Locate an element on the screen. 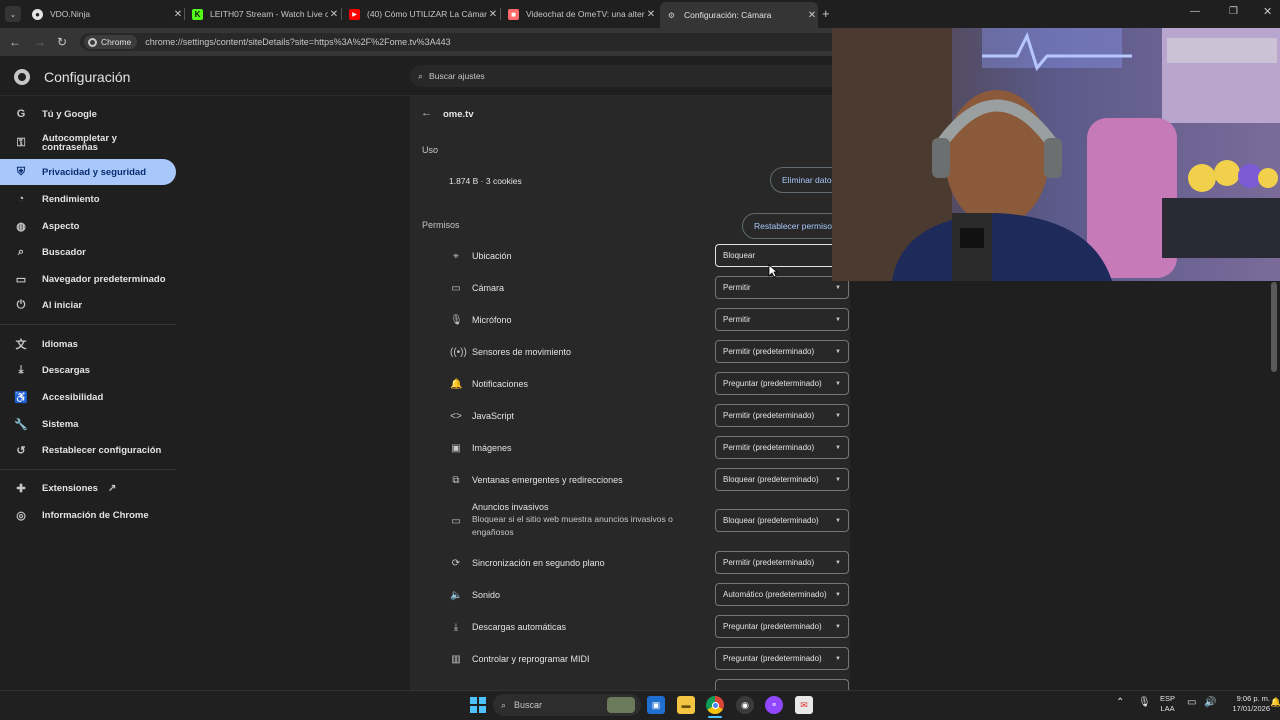 This screenshot has width=1280, height=720. usage-value: 1.874 B · 3 cookies is located at coordinates (485, 181).